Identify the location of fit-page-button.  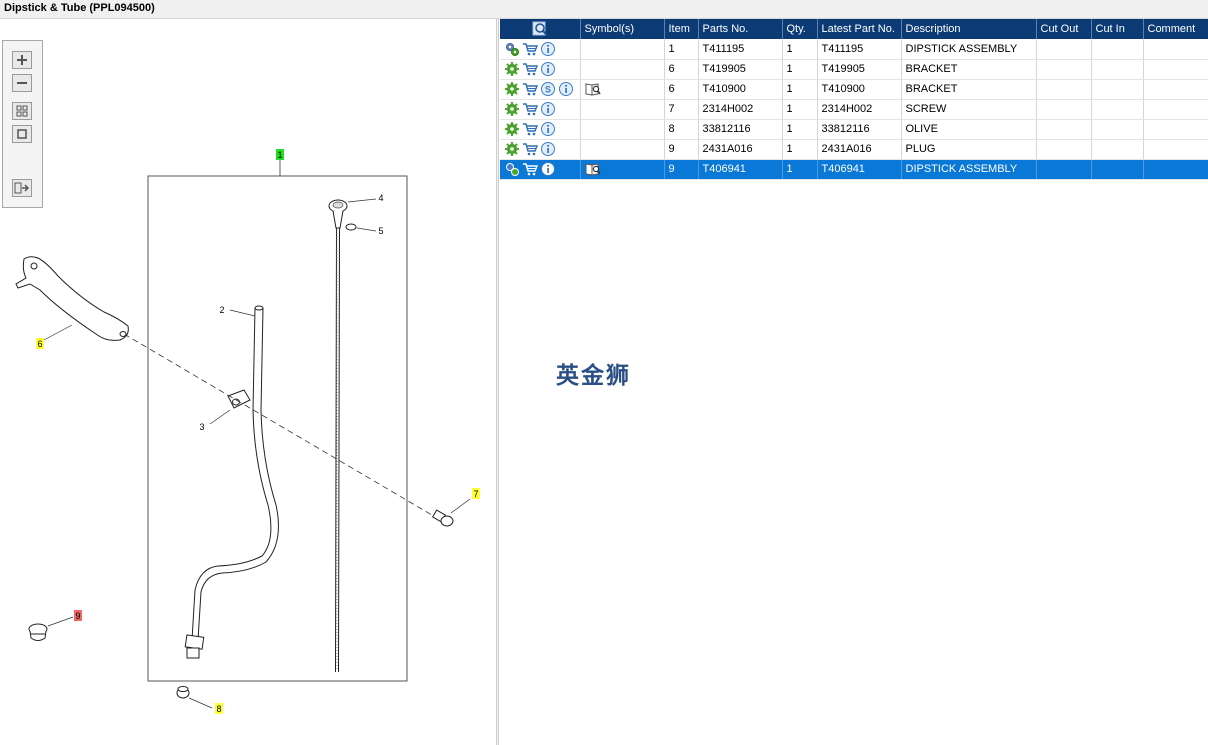
(22, 111).